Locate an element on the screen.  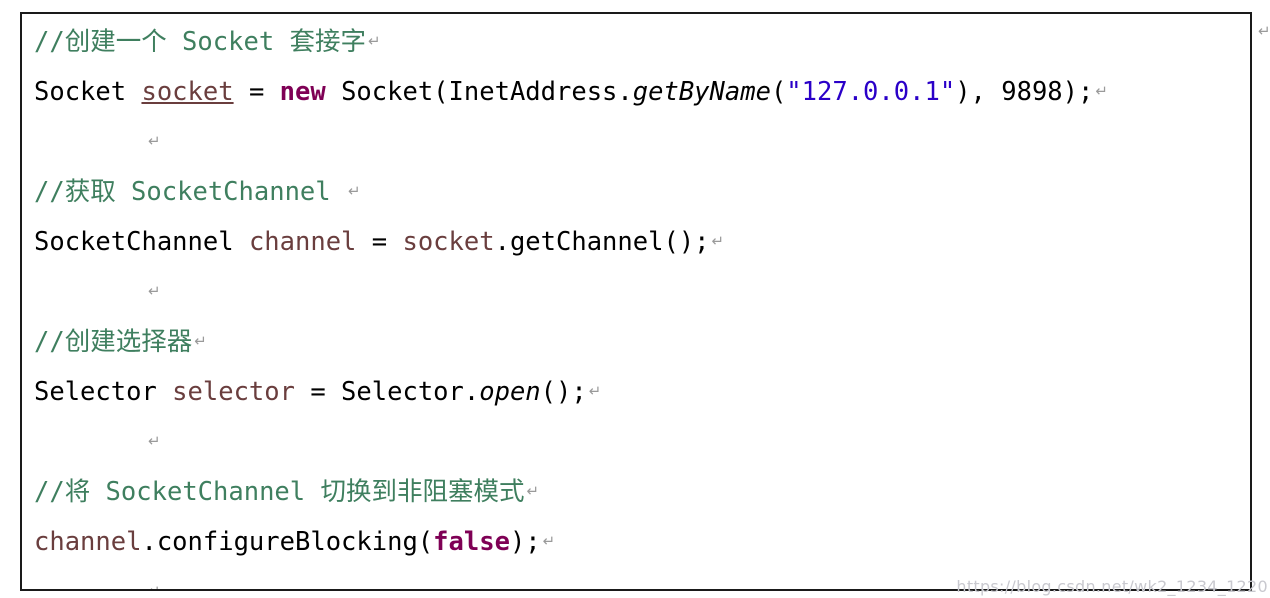
code-line: //创建选择器 ↵ is located at coordinates (642, 341).